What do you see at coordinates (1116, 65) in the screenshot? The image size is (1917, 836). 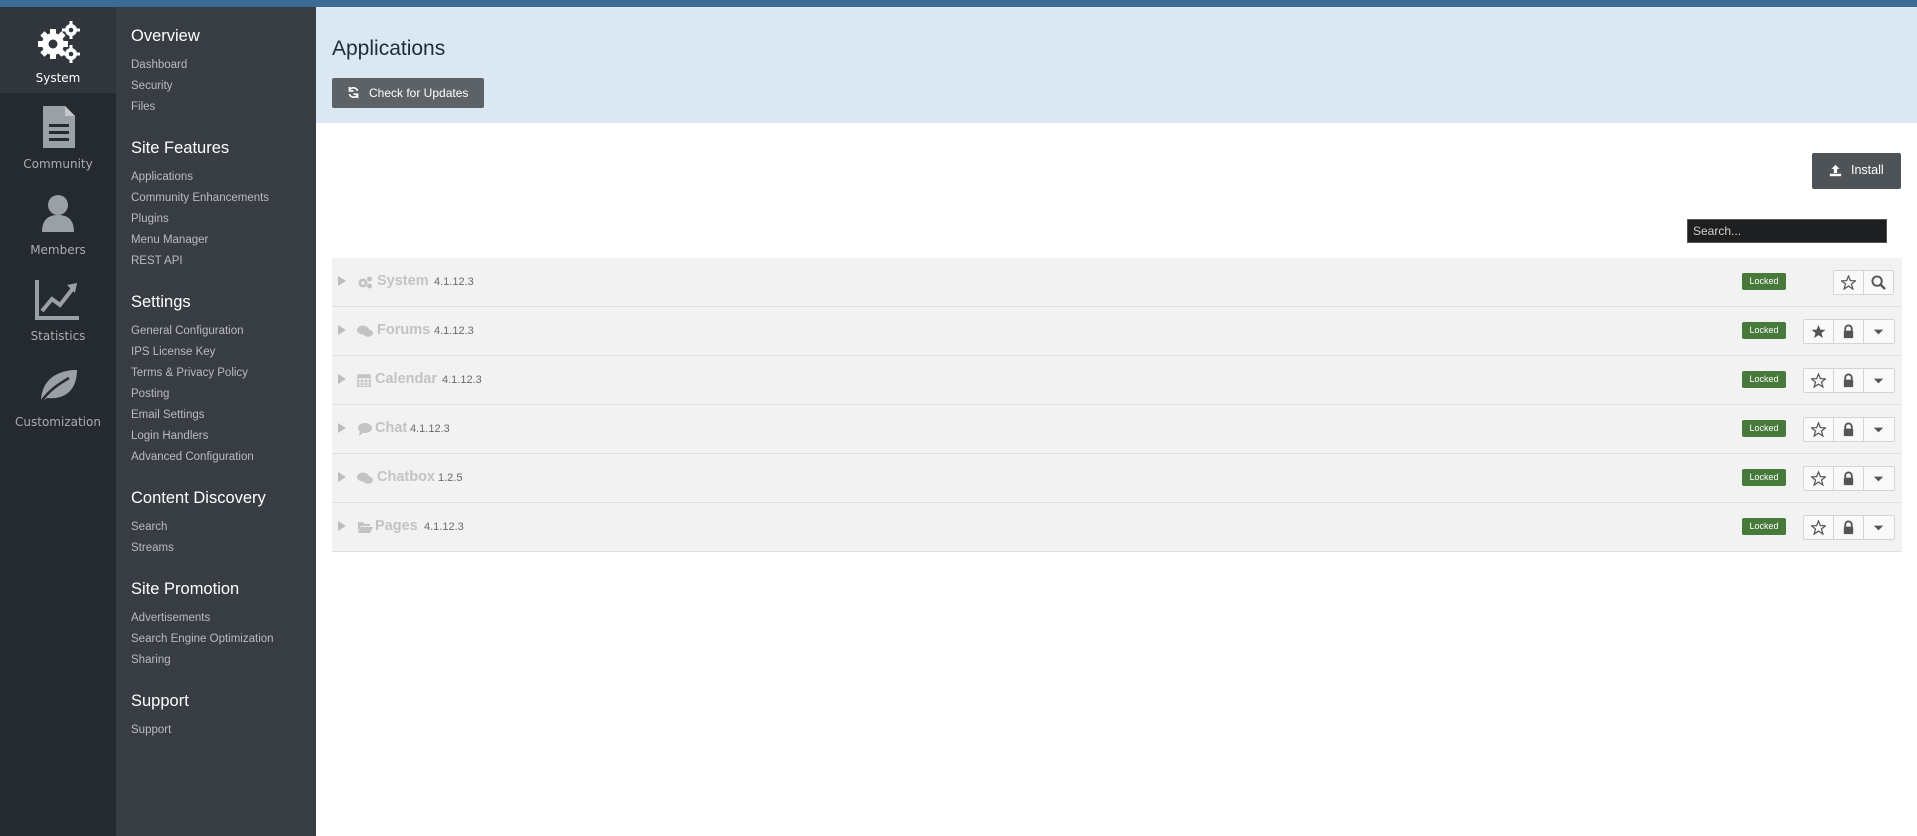 I see `page-header: Applications Check for Updates` at bounding box center [1116, 65].